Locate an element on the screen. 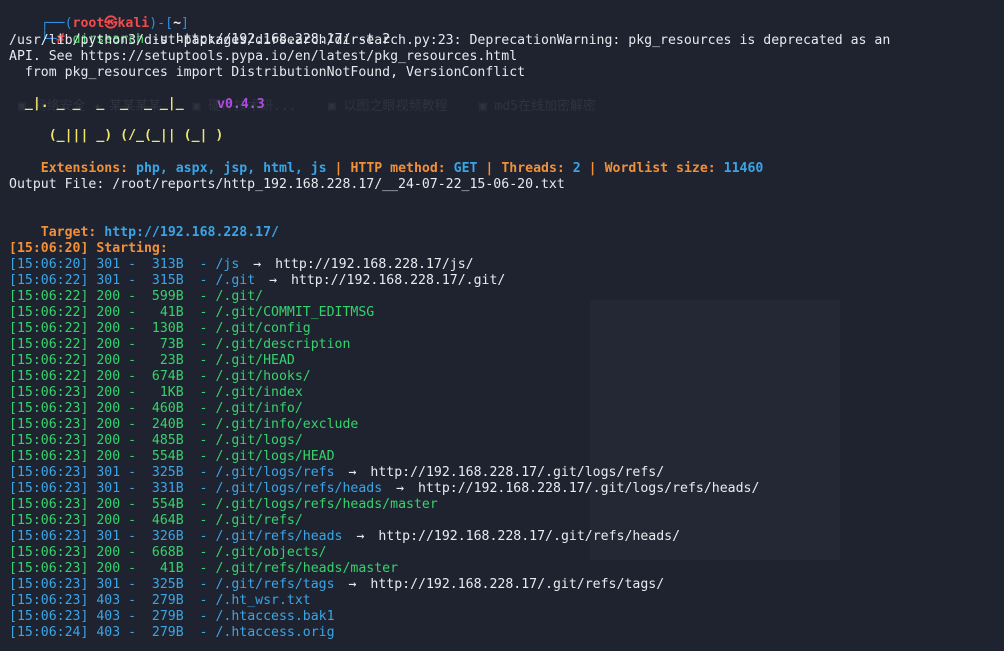  result-row: [15:06:23] 200 - 460B - /.git/info/ is located at coordinates (156, 409).